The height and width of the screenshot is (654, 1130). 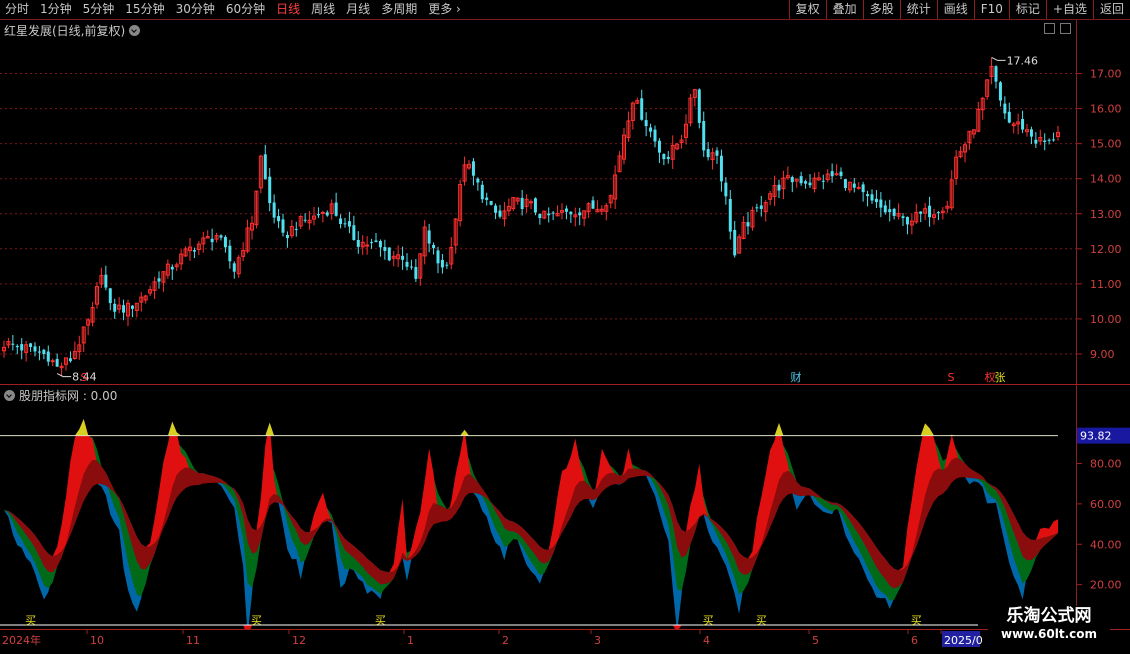 I want to click on toolbar-button-0: 复权, so click(x=807, y=9).